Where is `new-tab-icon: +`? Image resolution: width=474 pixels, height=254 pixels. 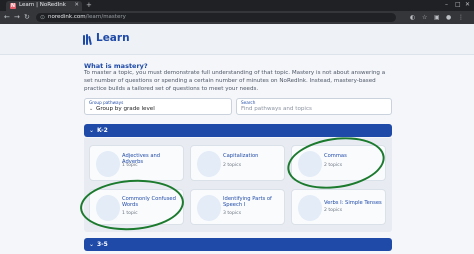
new-tab-icon: + is located at coordinates (89, 5).